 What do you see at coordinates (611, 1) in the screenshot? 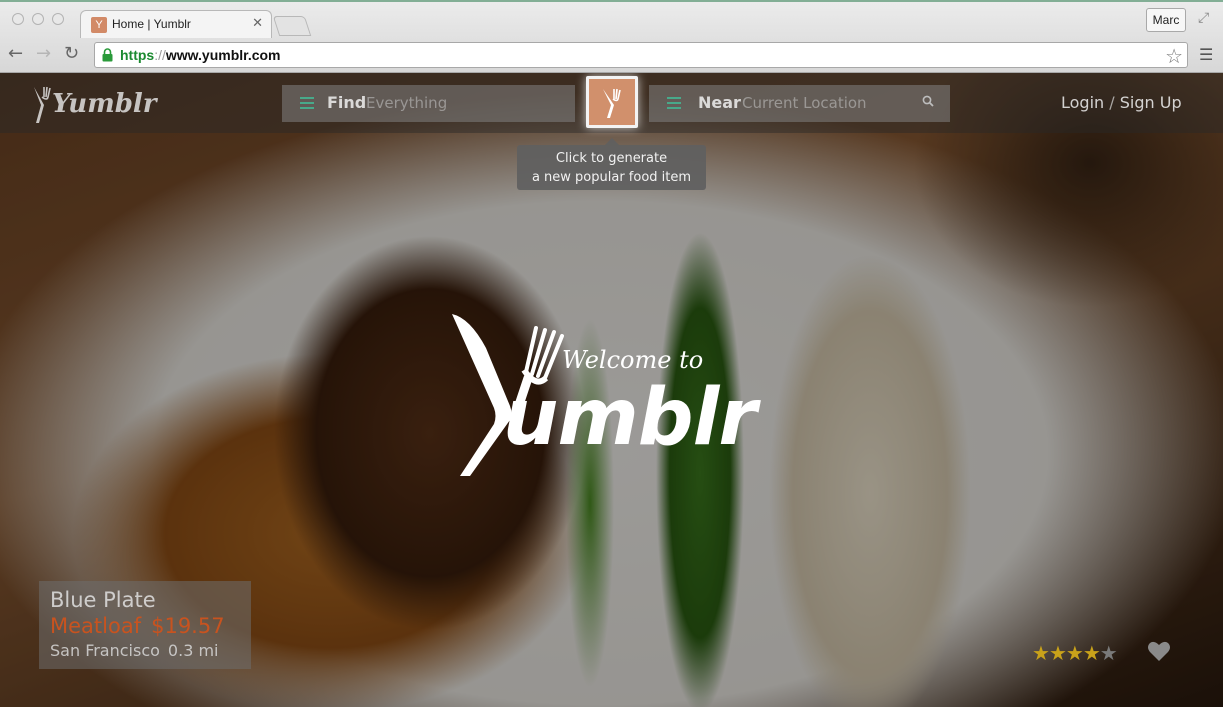
I see `window-top-edge` at bounding box center [611, 1].